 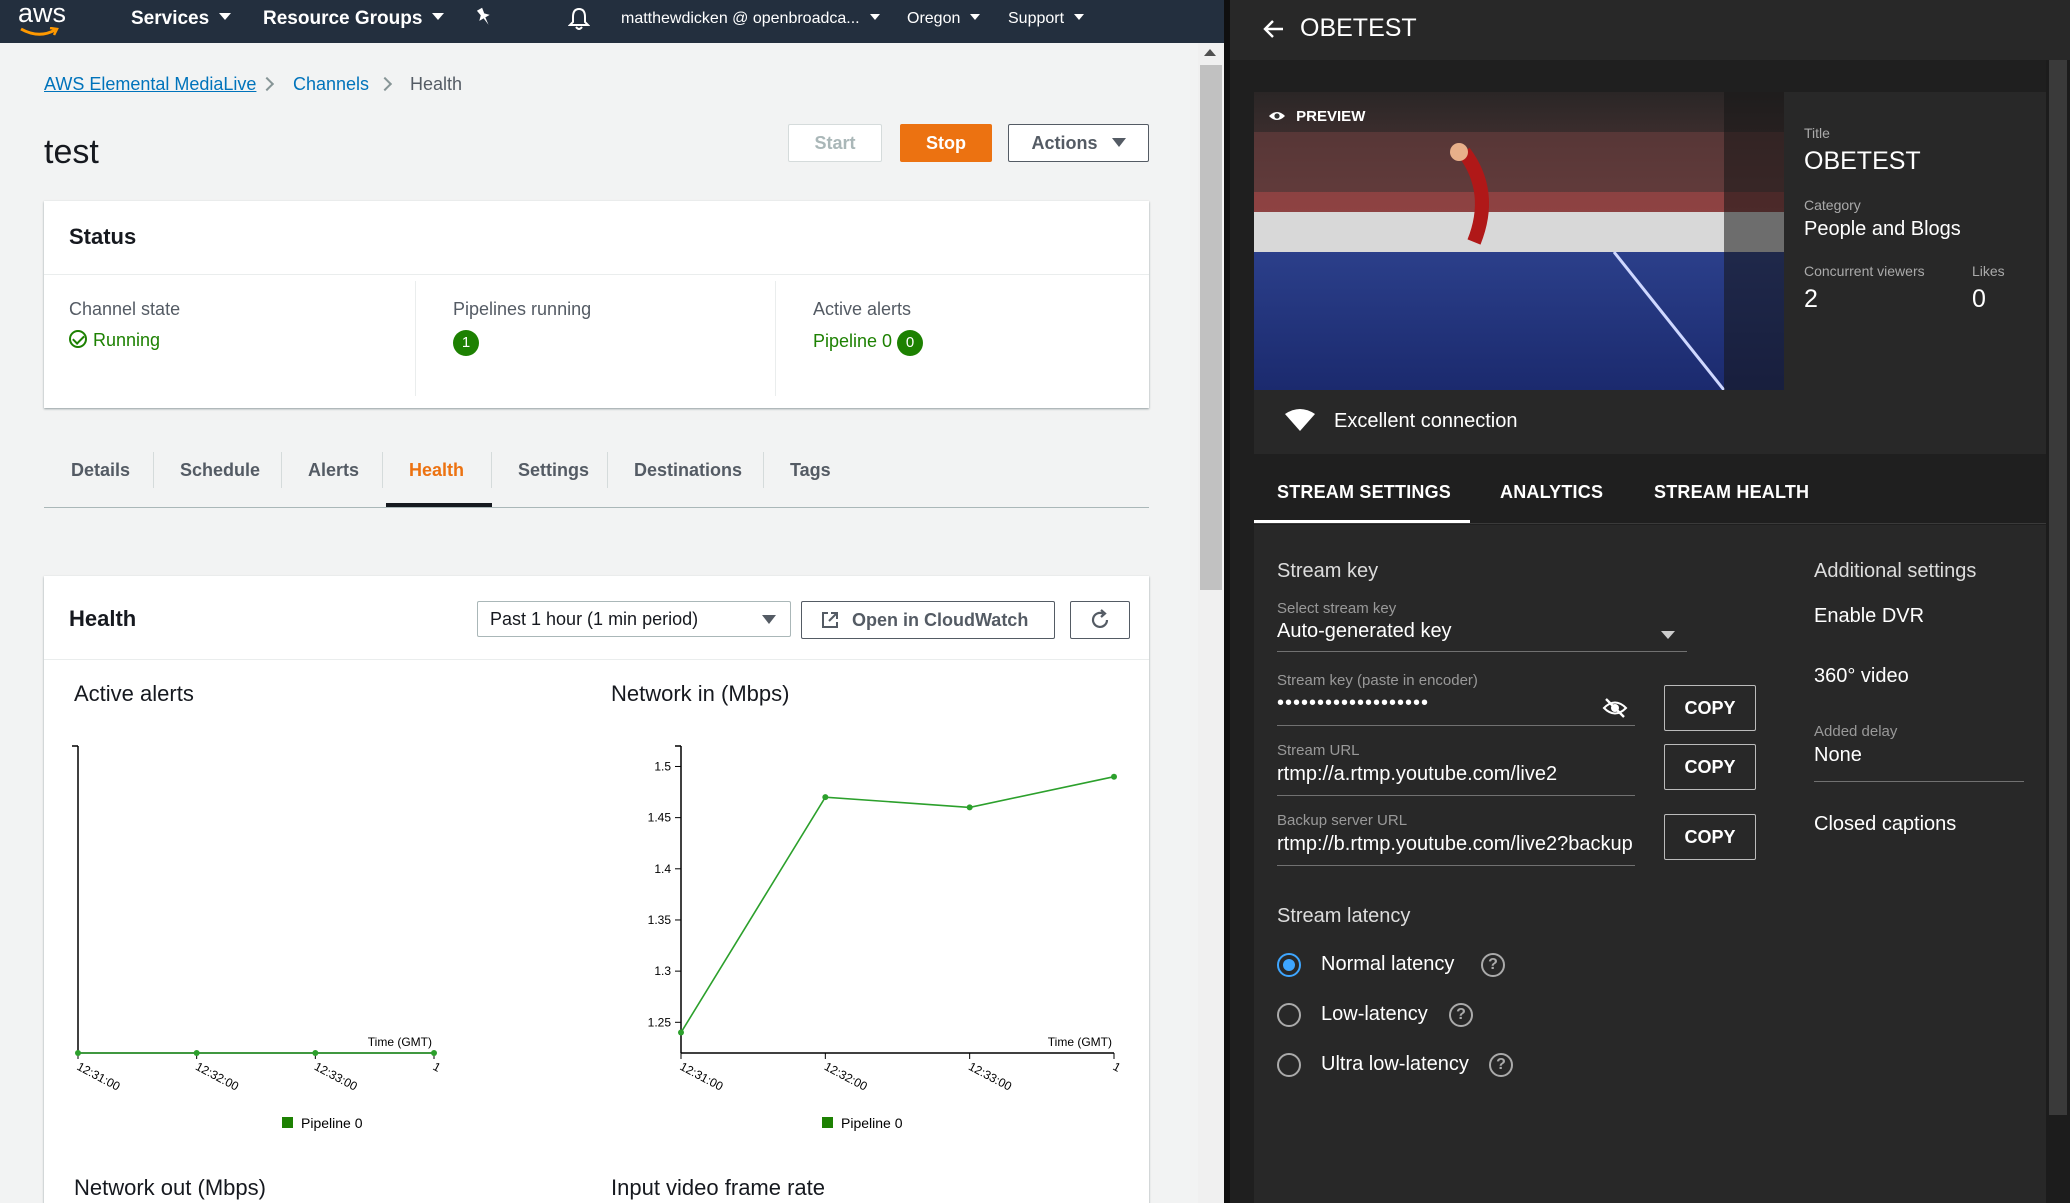 I want to click on breadcrumb-channels: Channels, so click(x=331, y=84).